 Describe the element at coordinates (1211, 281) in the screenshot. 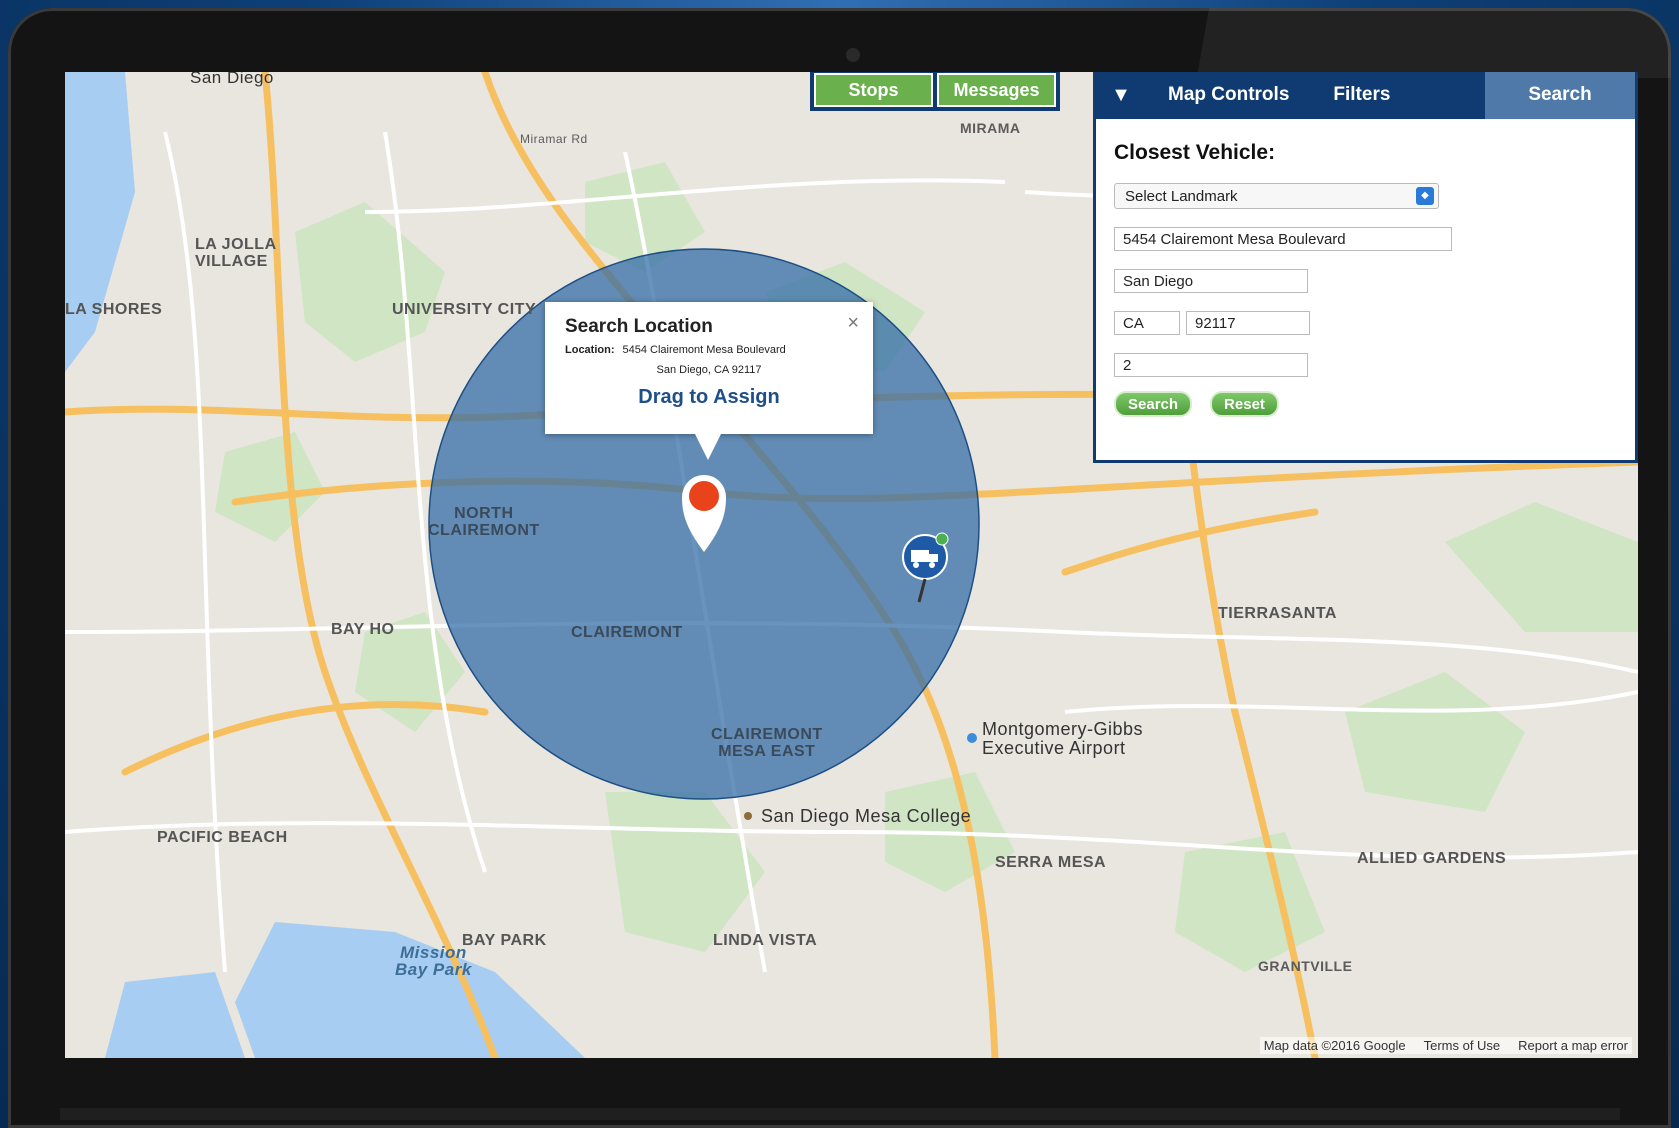

I see `city-field: San Diego` at that location.